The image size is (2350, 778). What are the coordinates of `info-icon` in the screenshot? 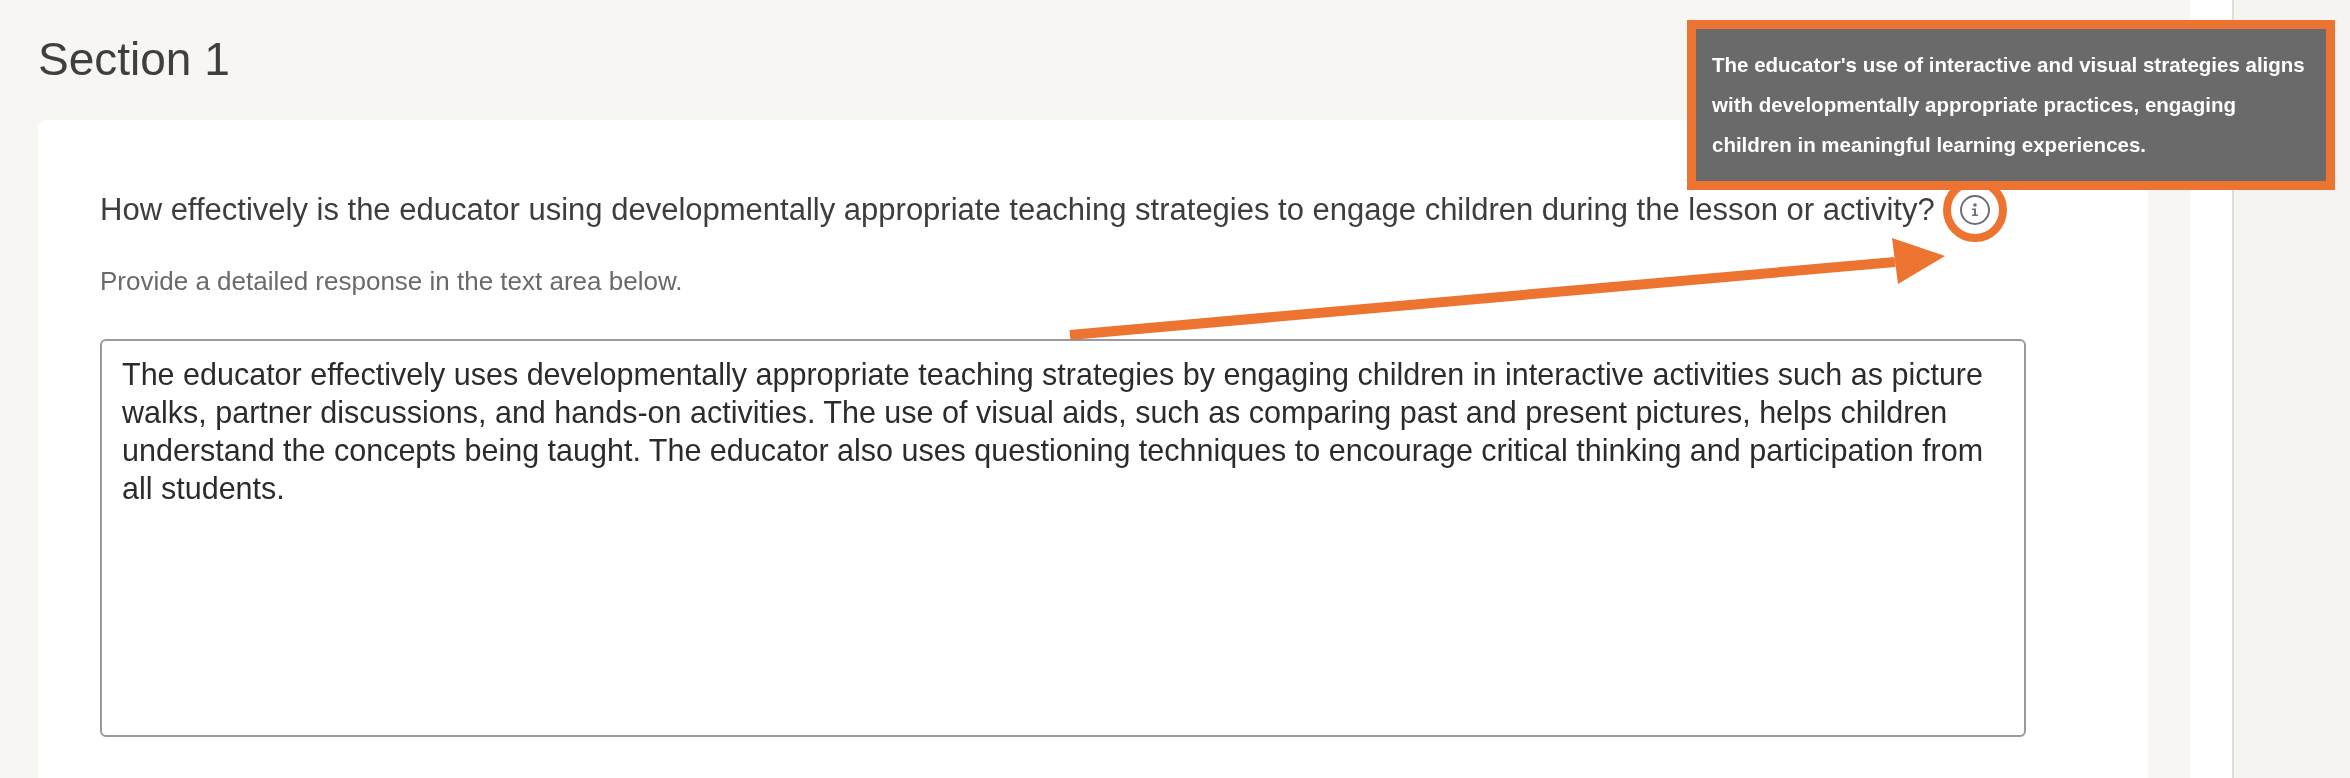 It's located at (1974, 209).